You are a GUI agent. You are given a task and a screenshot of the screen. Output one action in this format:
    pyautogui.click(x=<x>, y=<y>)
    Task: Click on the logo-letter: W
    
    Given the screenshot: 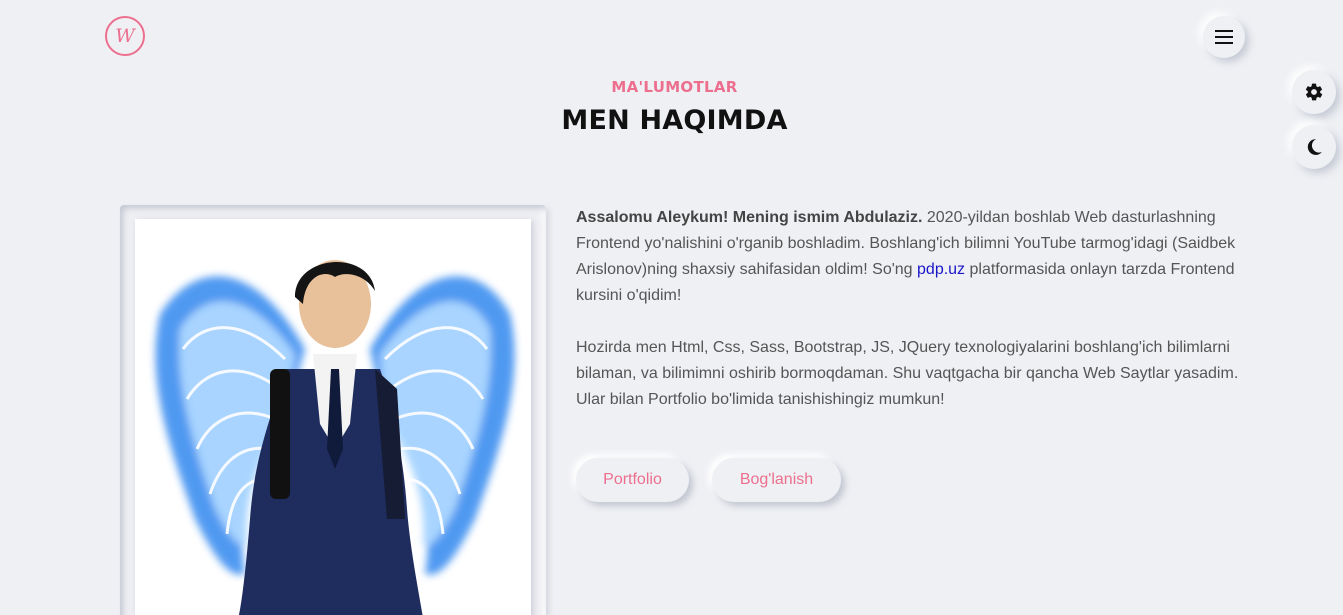 What is the action you would take?
    pyautogui.click(x=125, y=35)
    